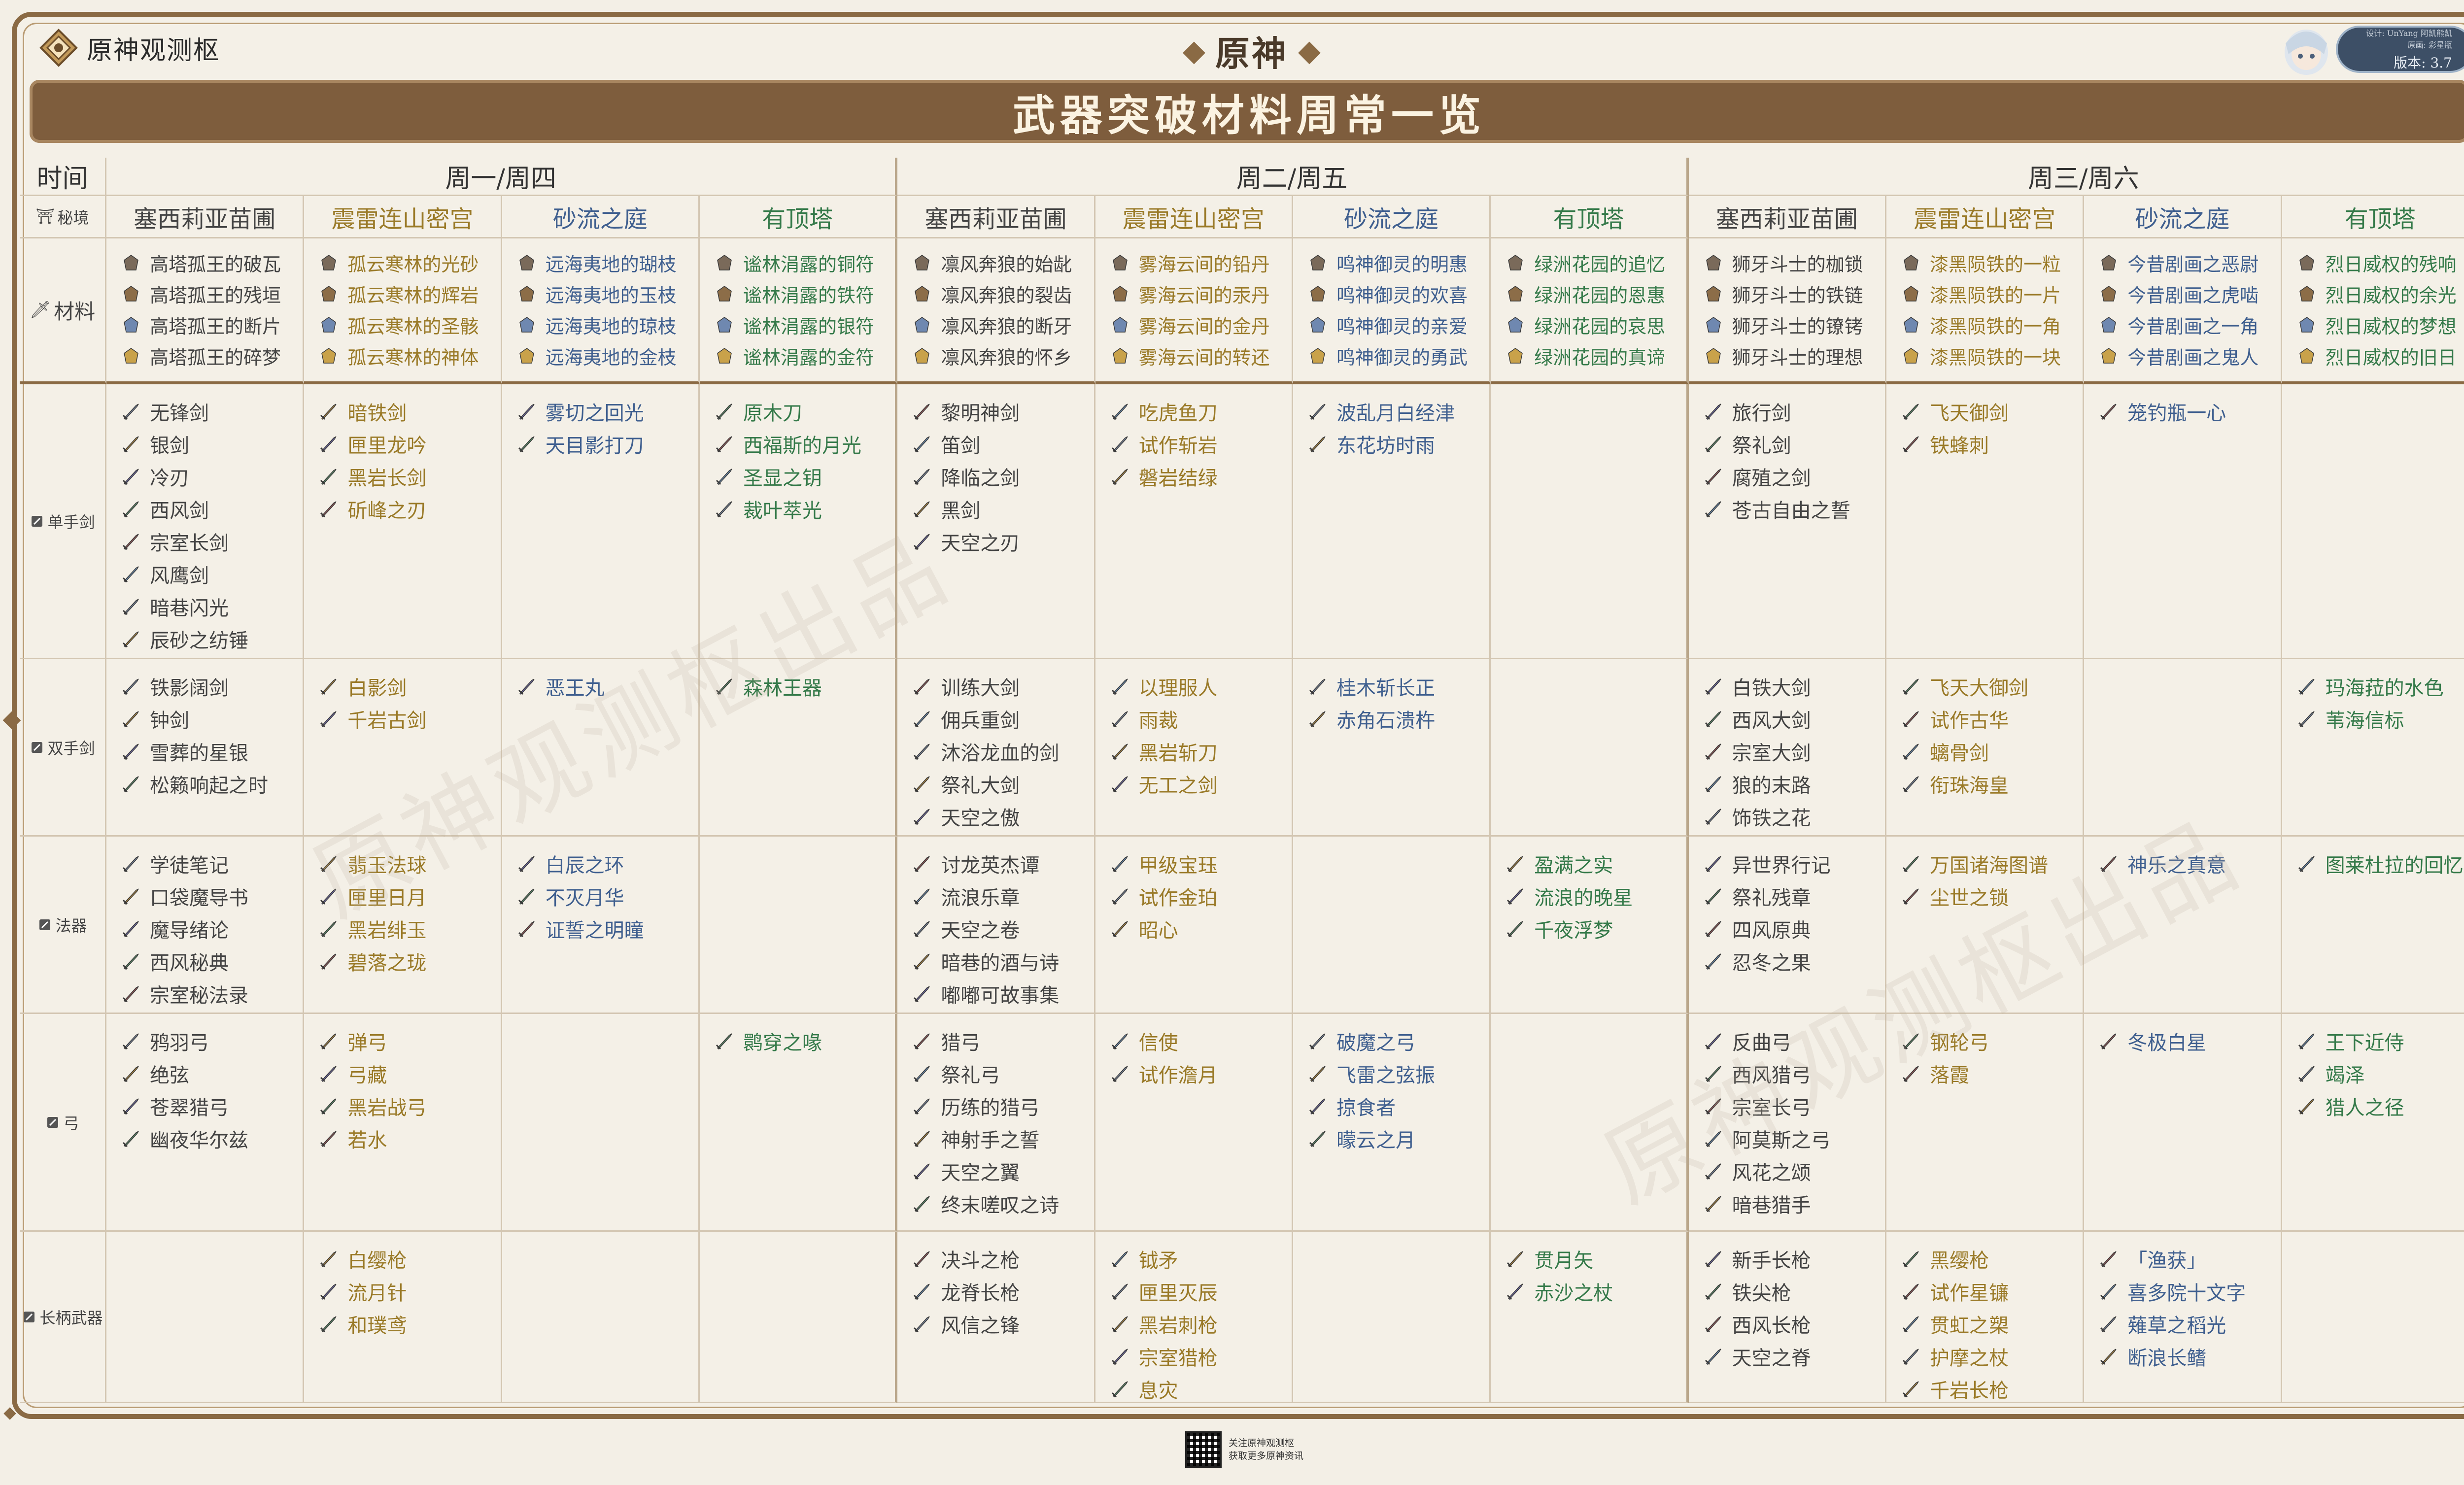  I want to click on weapon-item: 白影剑, so click(409, 686).